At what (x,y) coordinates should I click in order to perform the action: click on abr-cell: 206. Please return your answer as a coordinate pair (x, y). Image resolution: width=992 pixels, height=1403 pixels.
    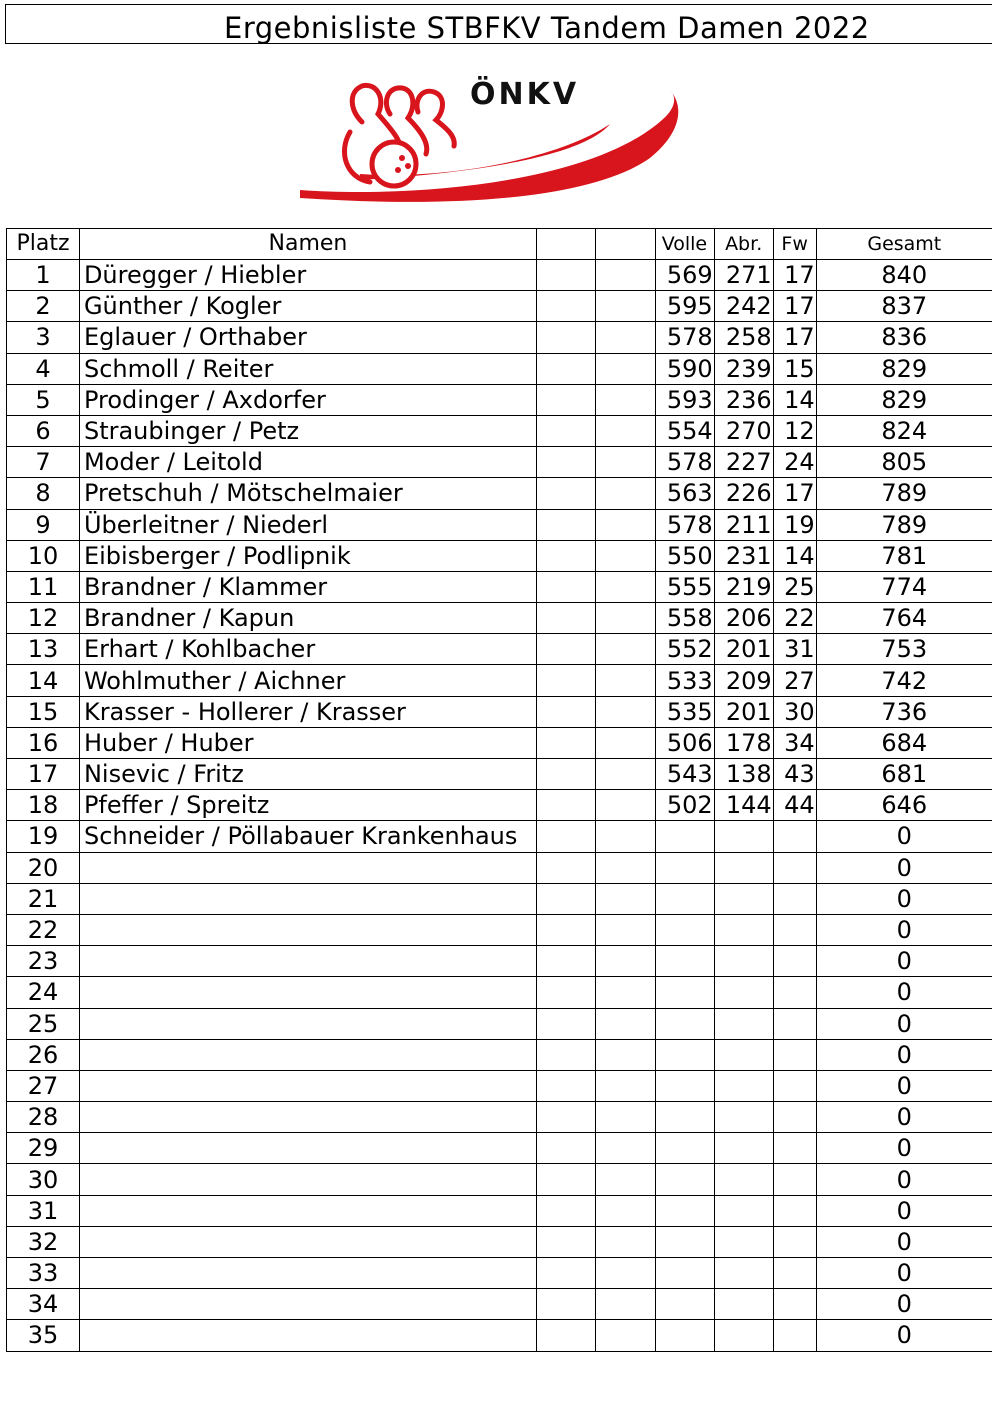
    Looking at the image, I should click on (743, 618).